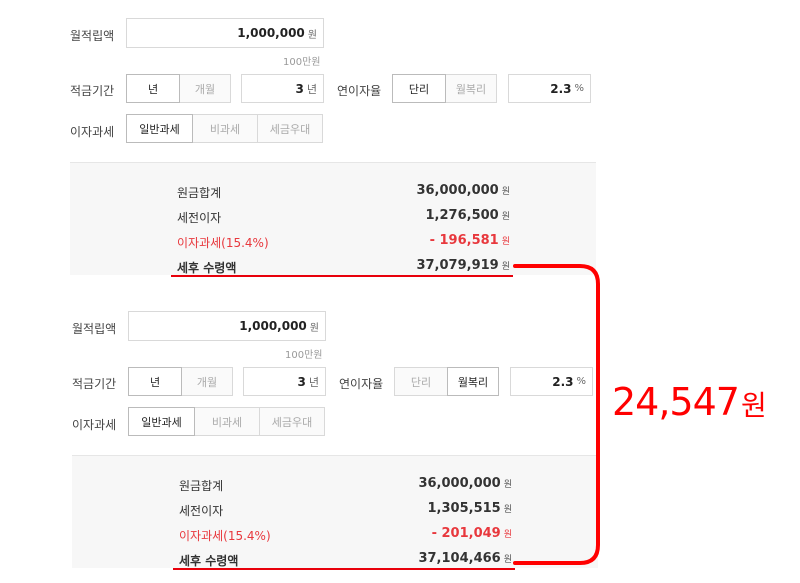  I want to click on difference-annotation: 24,547원, so click(689, 402).